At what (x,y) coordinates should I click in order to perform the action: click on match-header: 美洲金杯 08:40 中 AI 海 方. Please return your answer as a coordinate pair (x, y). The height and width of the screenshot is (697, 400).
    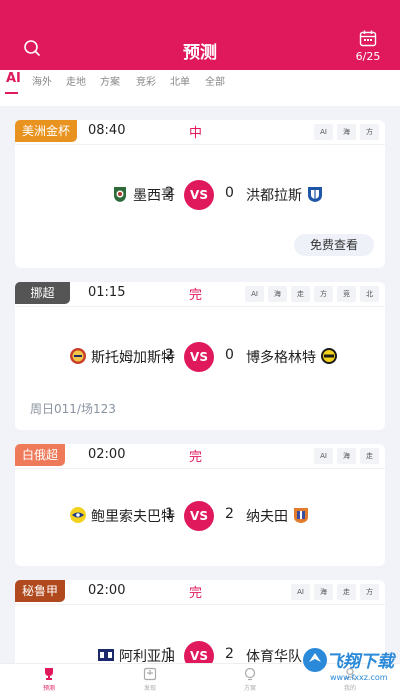
    Looking at the image, I should click on (200, 132).